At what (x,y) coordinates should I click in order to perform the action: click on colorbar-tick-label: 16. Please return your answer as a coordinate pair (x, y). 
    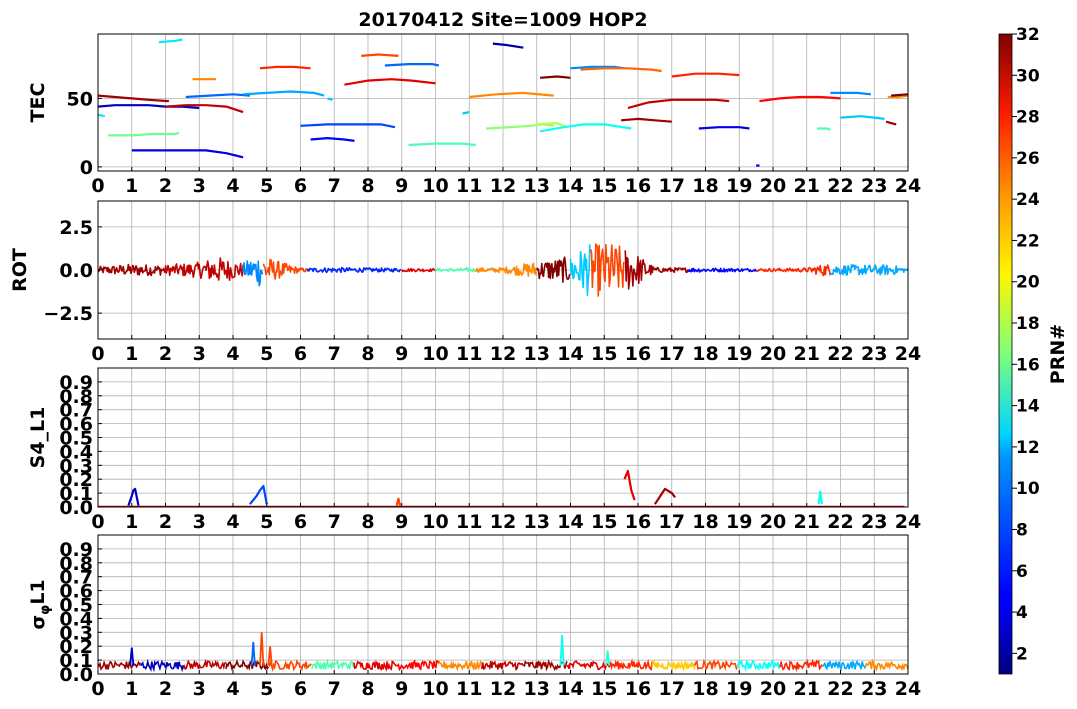
    Looking at the image, I should click on (1028, 365).